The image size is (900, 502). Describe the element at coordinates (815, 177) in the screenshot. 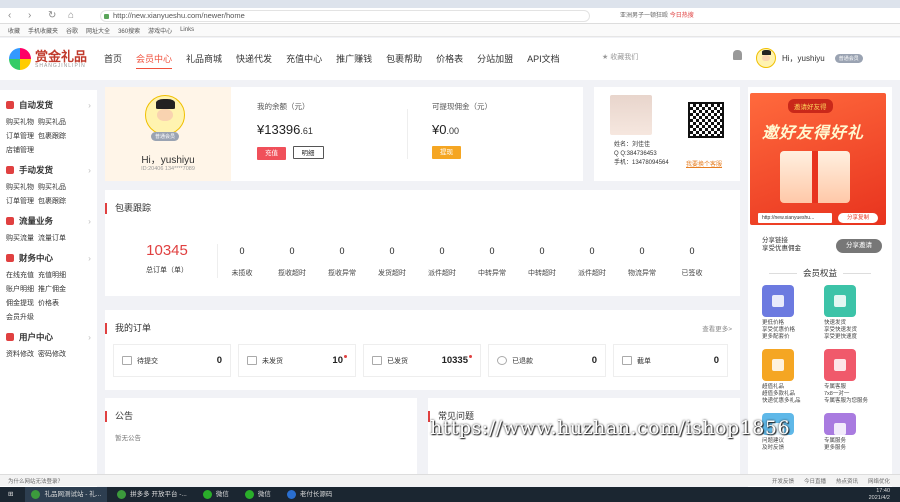

I see `gift-box-icon` at that location.